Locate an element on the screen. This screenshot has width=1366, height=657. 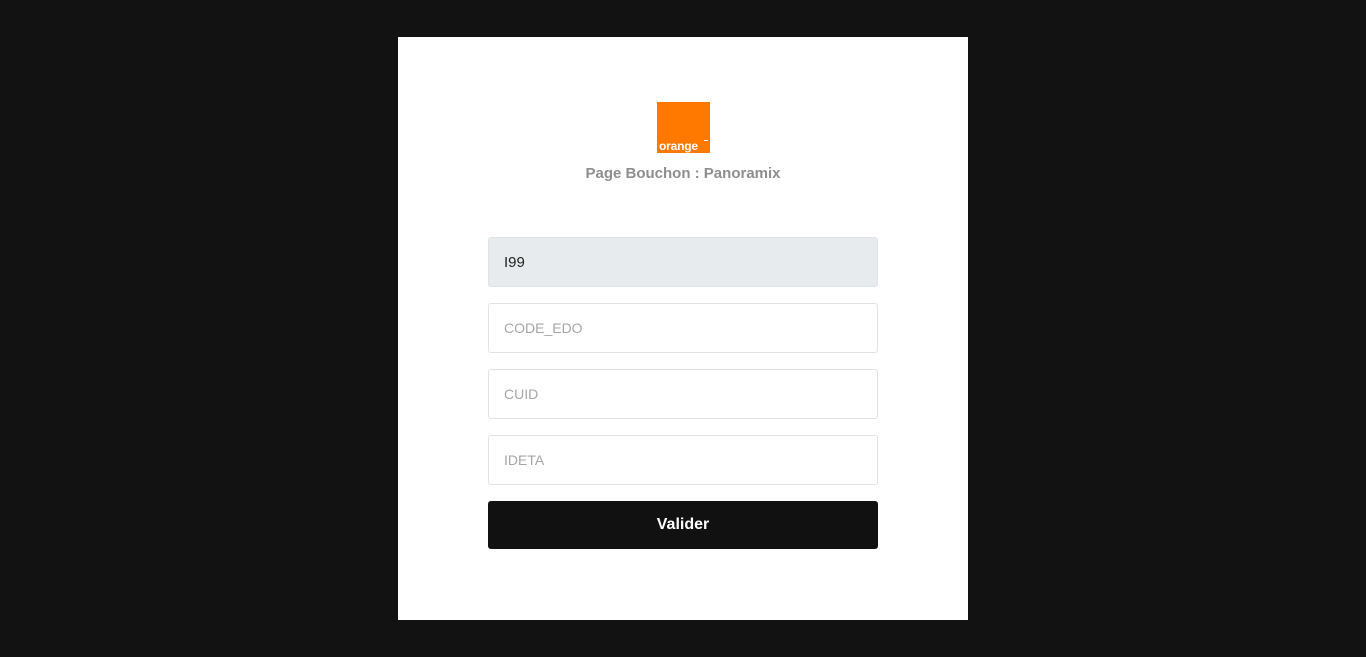
orange-logo: orange is located at coordinates (683, 127).